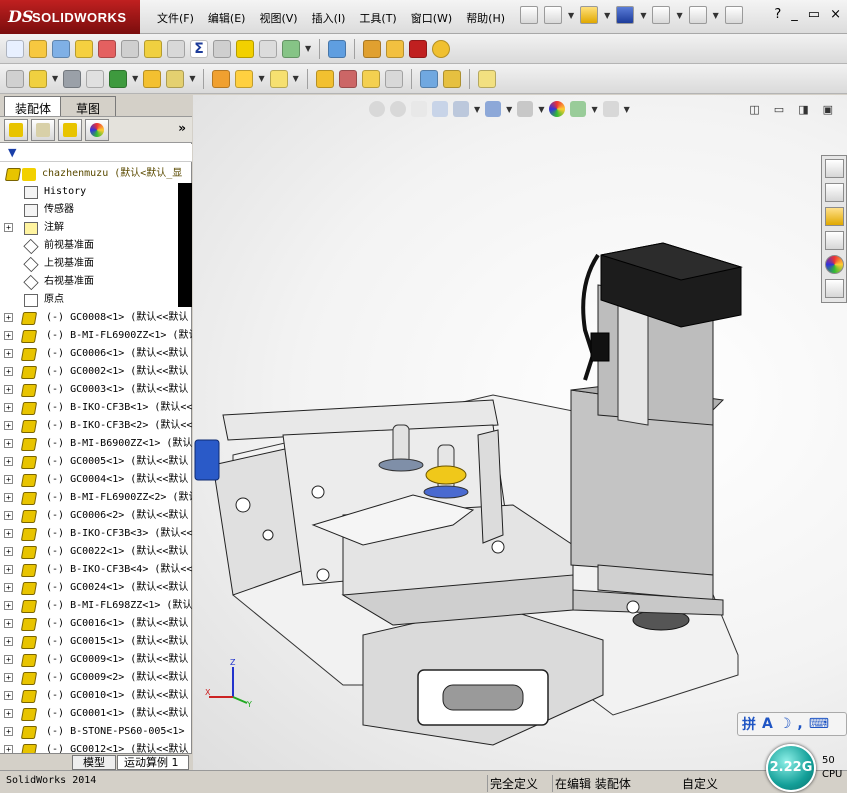 The image size is (847, 793). I want to click on tree-item-history: History, so click(96, 192).